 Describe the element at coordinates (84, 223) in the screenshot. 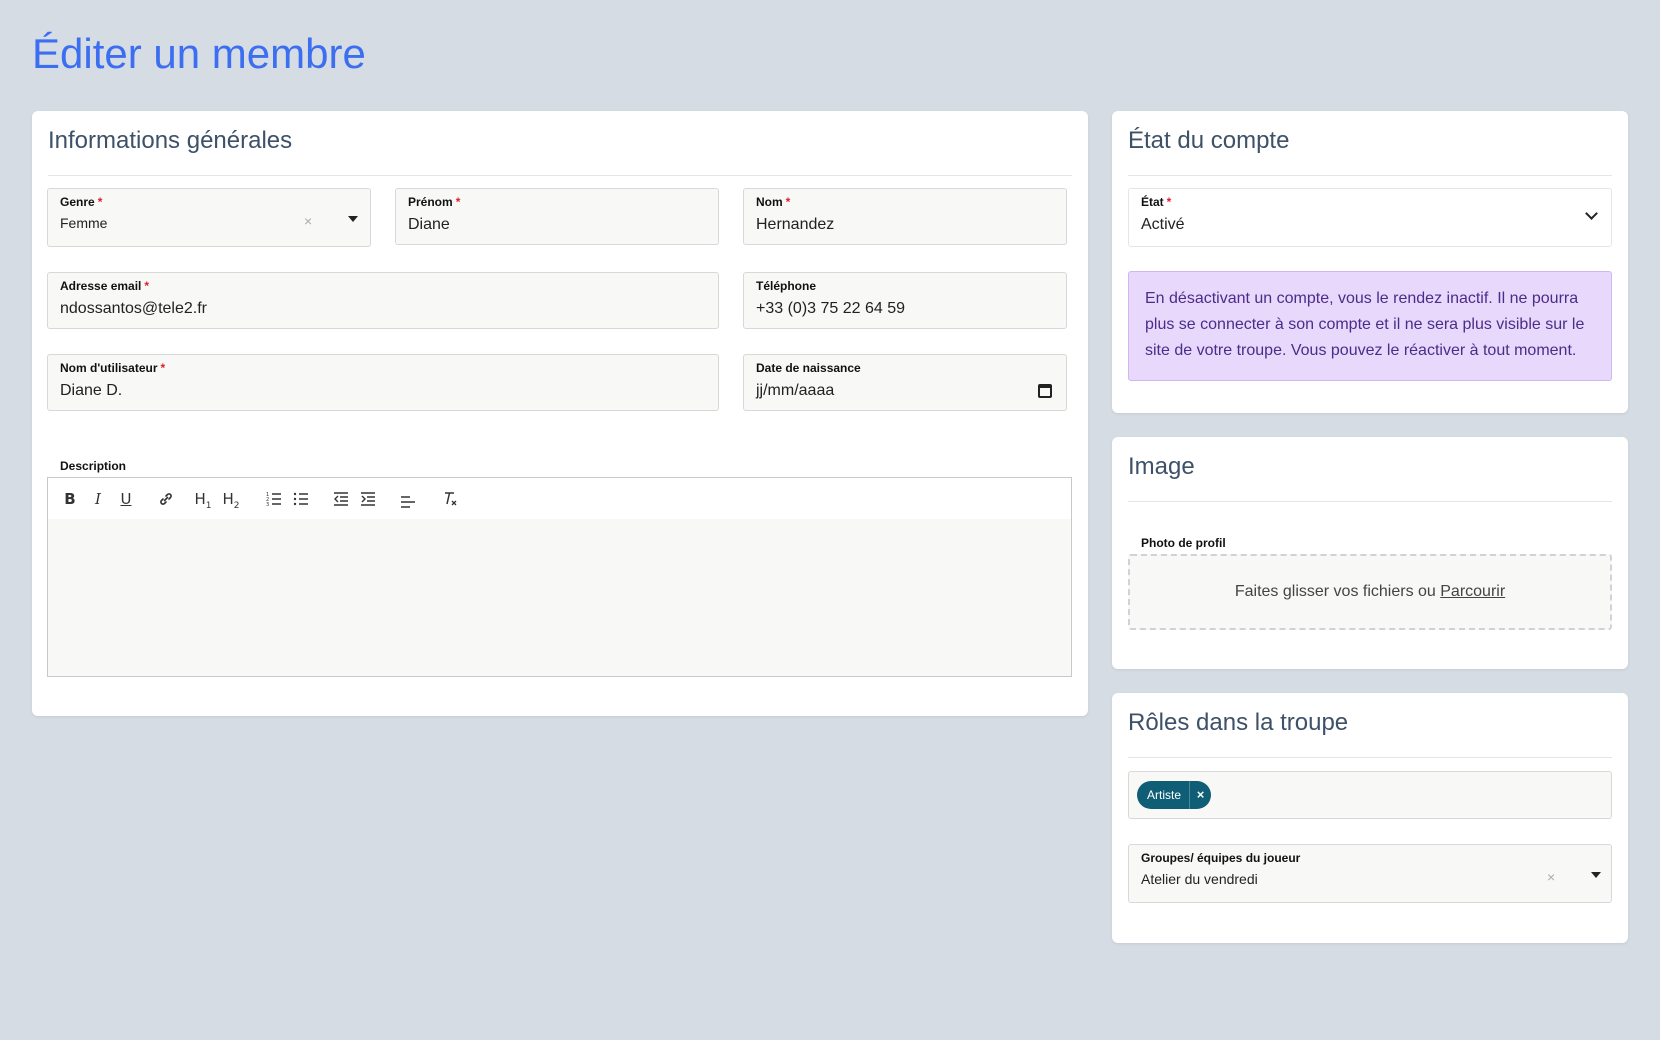

I see `genre-value: Femme` at that location.